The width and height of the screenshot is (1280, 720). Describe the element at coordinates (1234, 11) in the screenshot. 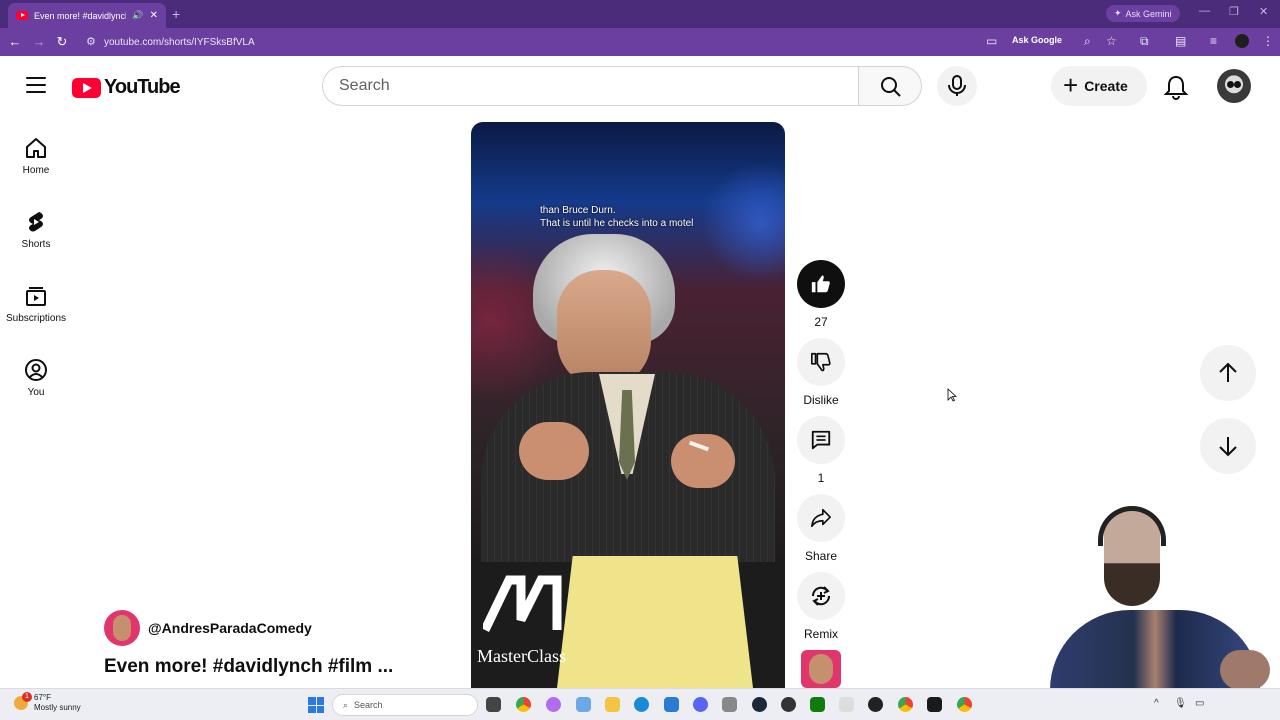

I see `maximize-button: ❐` at that location.